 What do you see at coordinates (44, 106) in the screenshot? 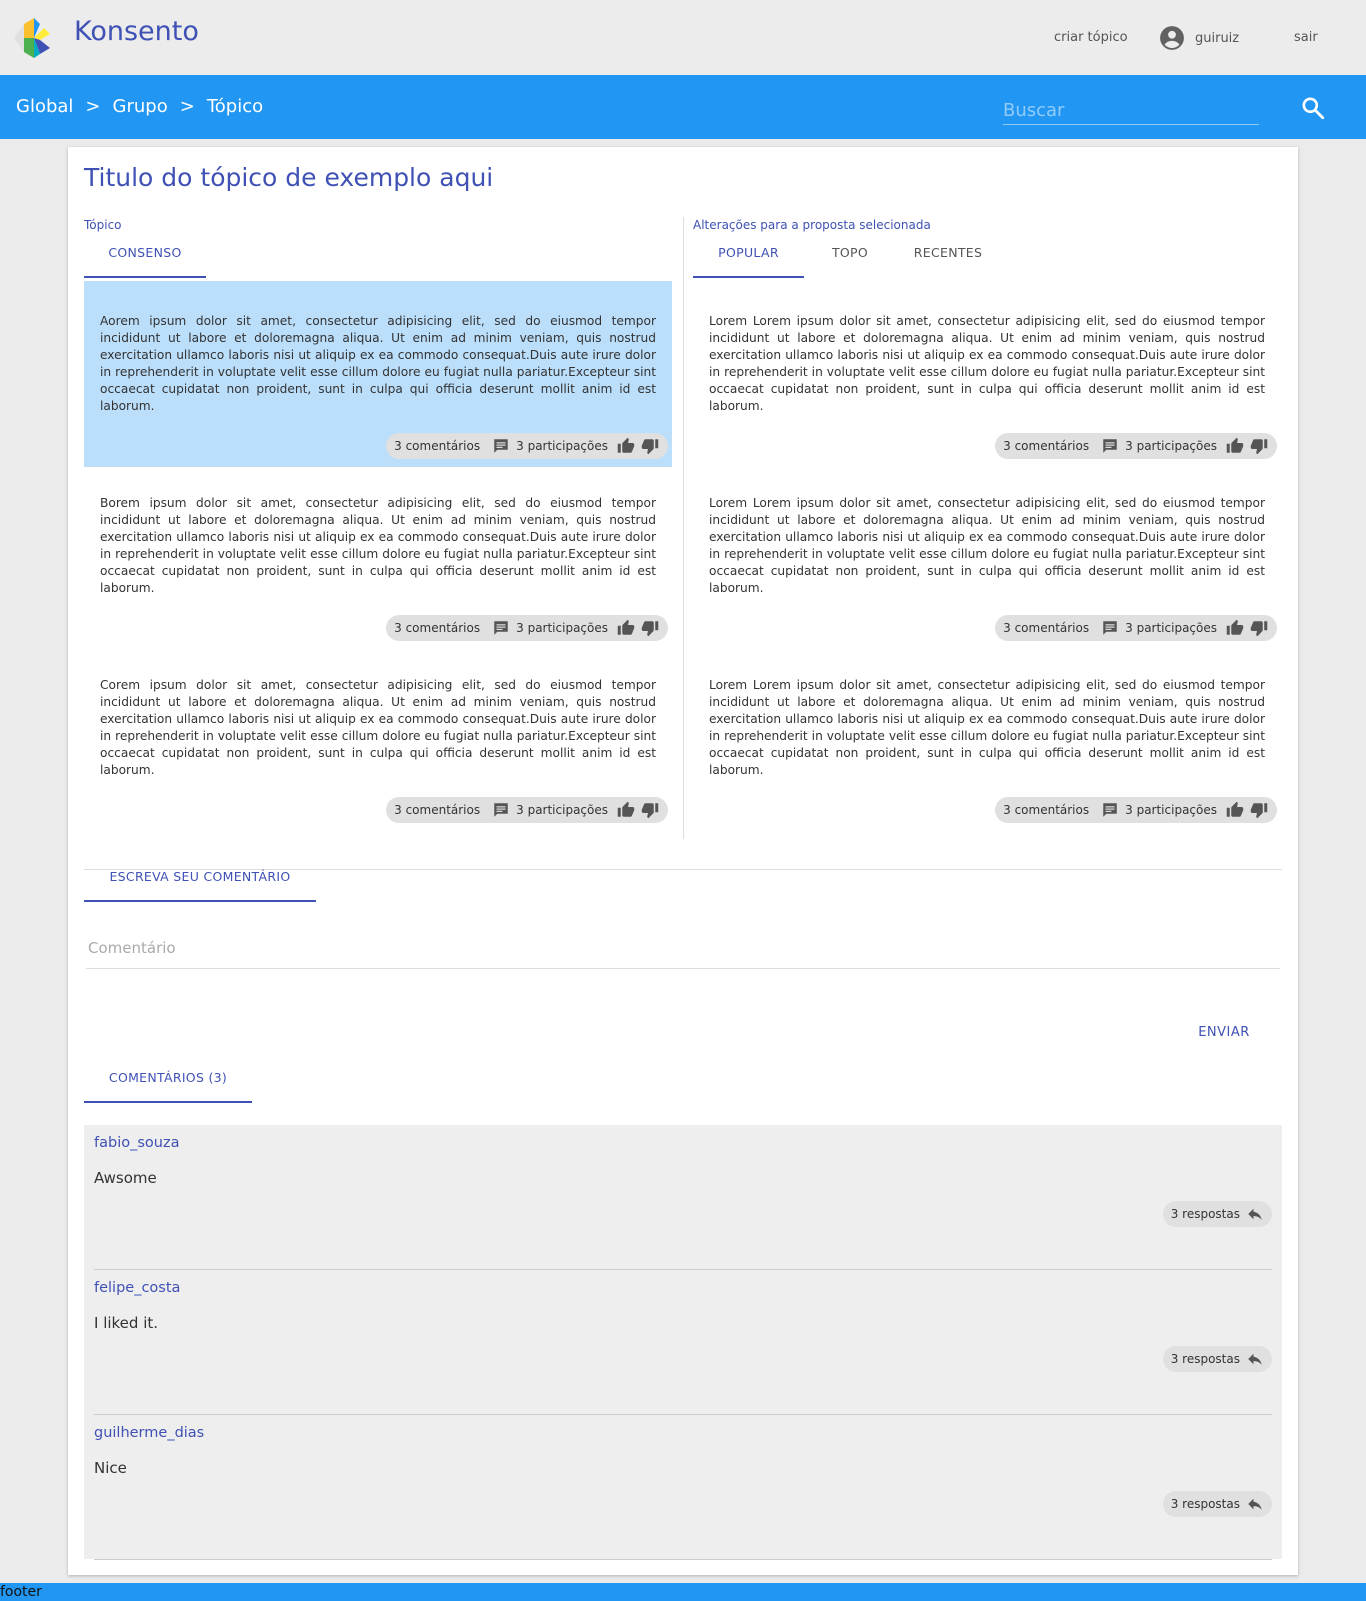
I see `breadcrumb-global: Global` at bounding box center [44, 106].